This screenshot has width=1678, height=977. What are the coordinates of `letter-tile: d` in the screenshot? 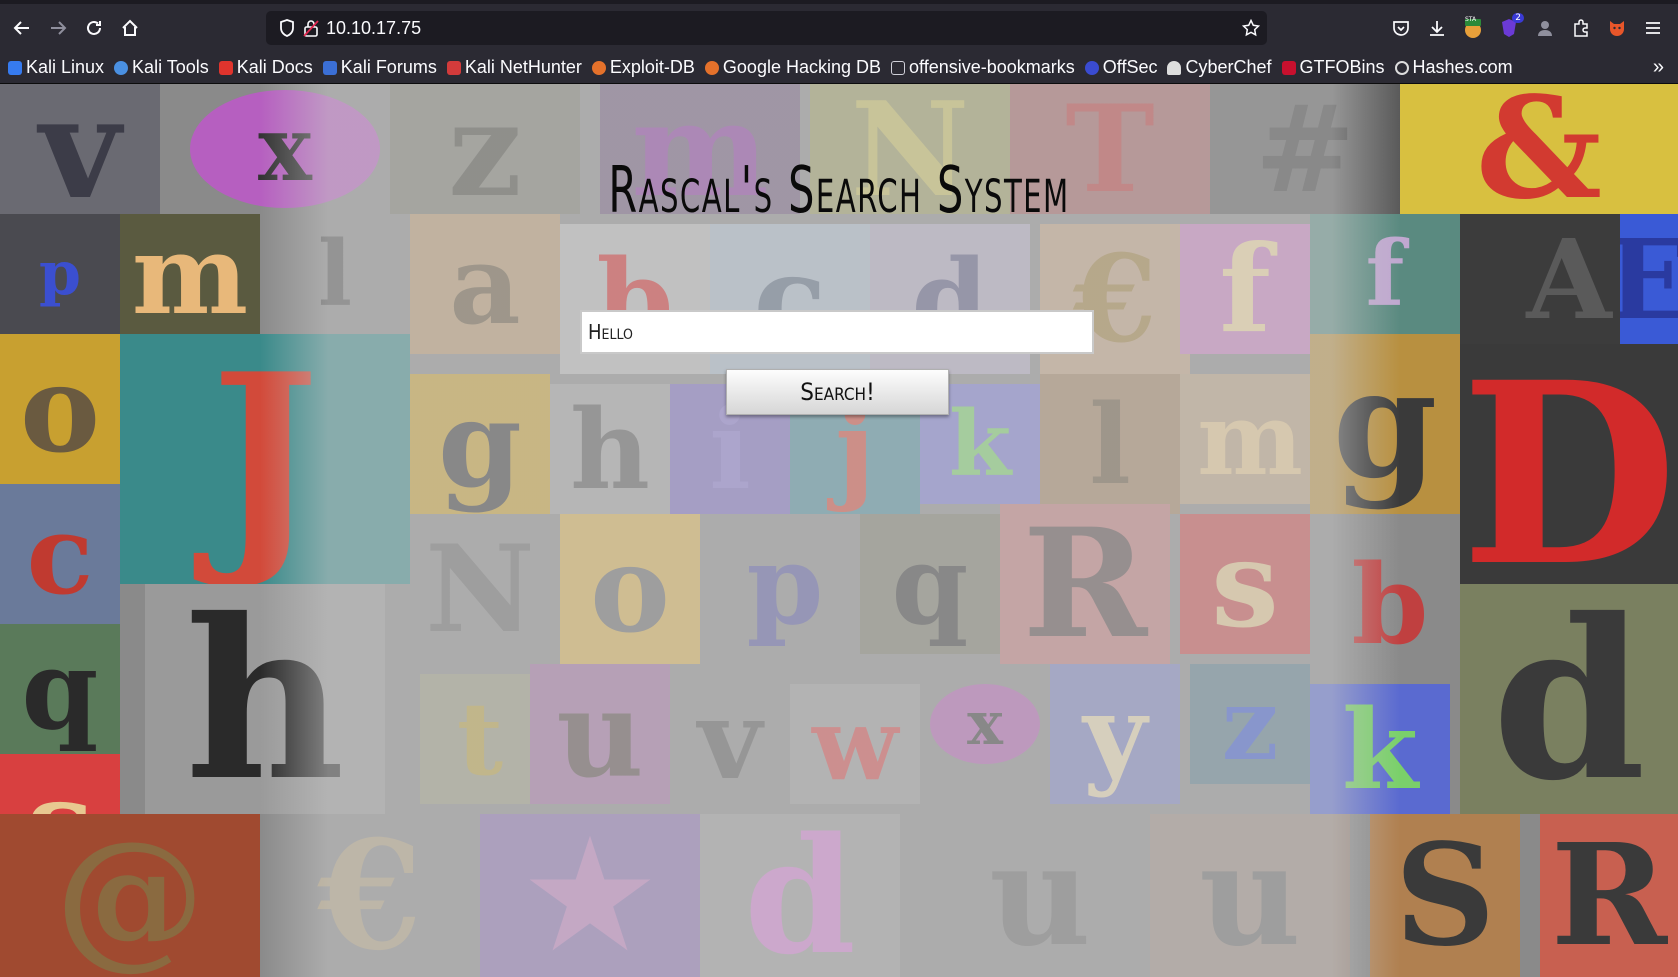 It's located at (1569, 699).